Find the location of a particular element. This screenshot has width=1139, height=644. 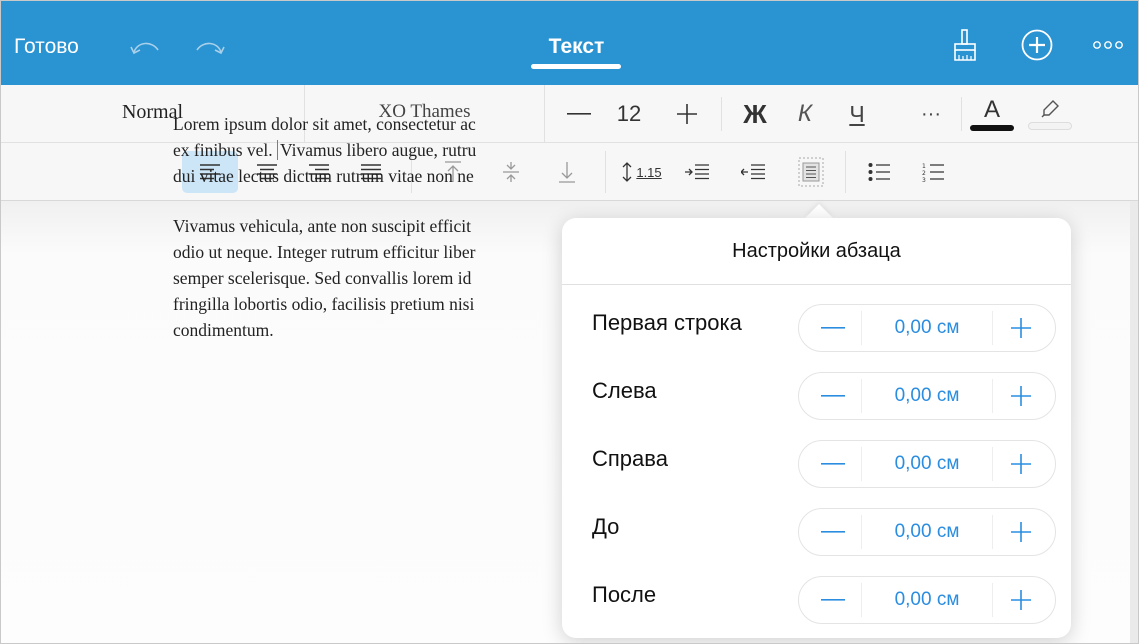

text-color-button: A is located at coordinates (992, 114).